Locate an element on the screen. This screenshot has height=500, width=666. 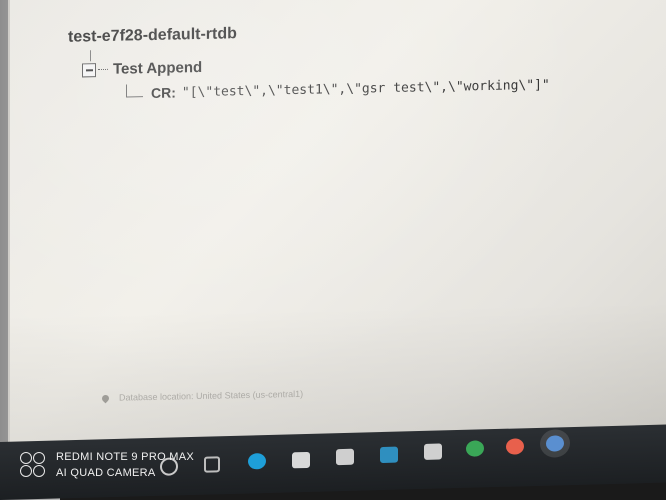
tree-dash-connector is located at coordinates (103, 69).